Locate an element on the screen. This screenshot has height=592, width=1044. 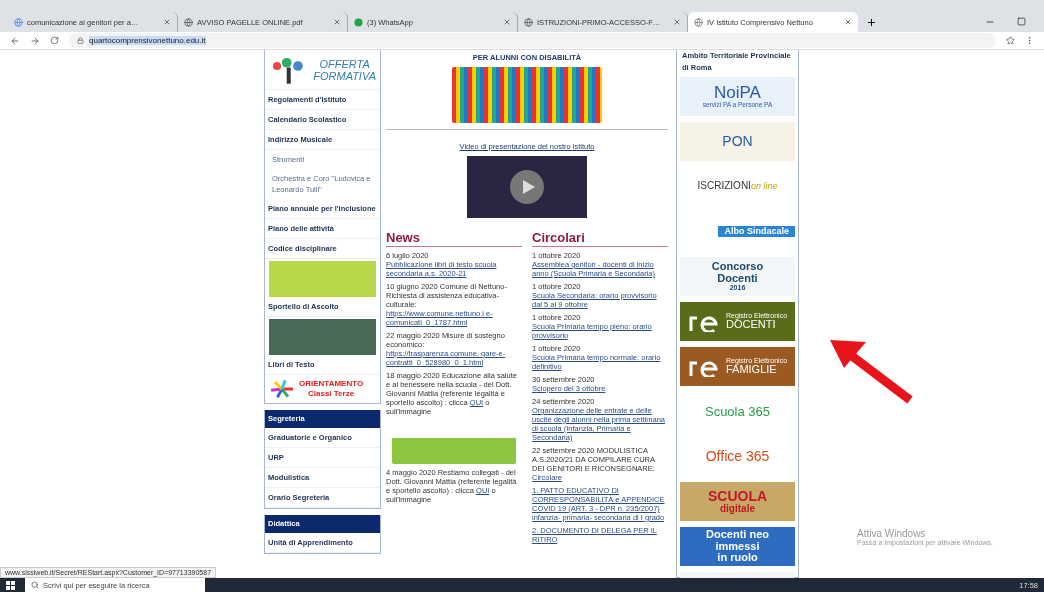
menu-icon is located at coordinates (1029, 40).